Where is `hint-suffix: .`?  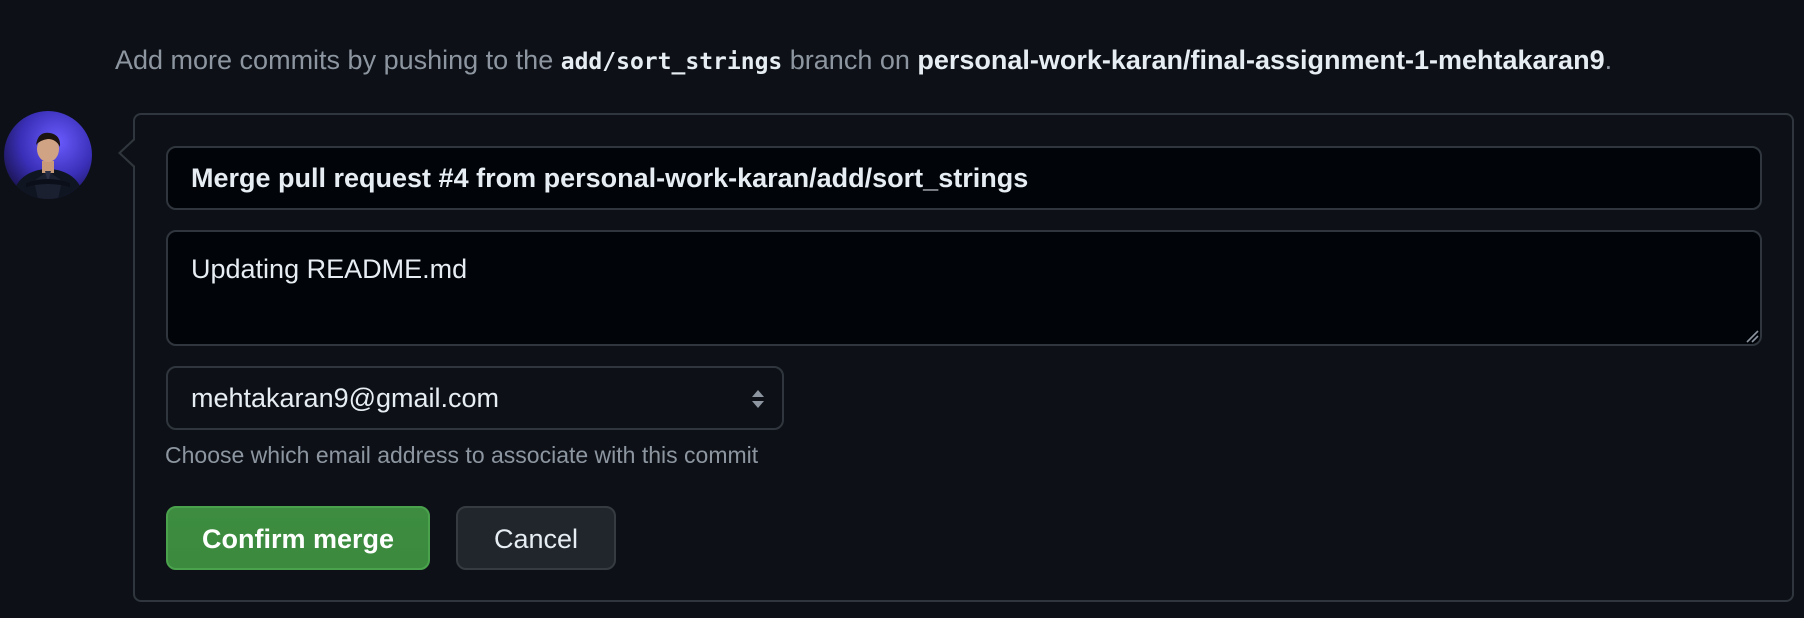 hint-suffix: . is located at coordinates (1608, 60).